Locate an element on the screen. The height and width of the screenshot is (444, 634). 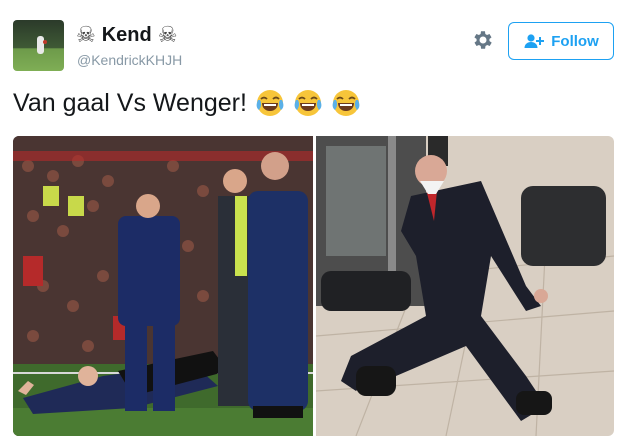
user-handle: @KendrickKHJH is located at coordinates (129, 60).